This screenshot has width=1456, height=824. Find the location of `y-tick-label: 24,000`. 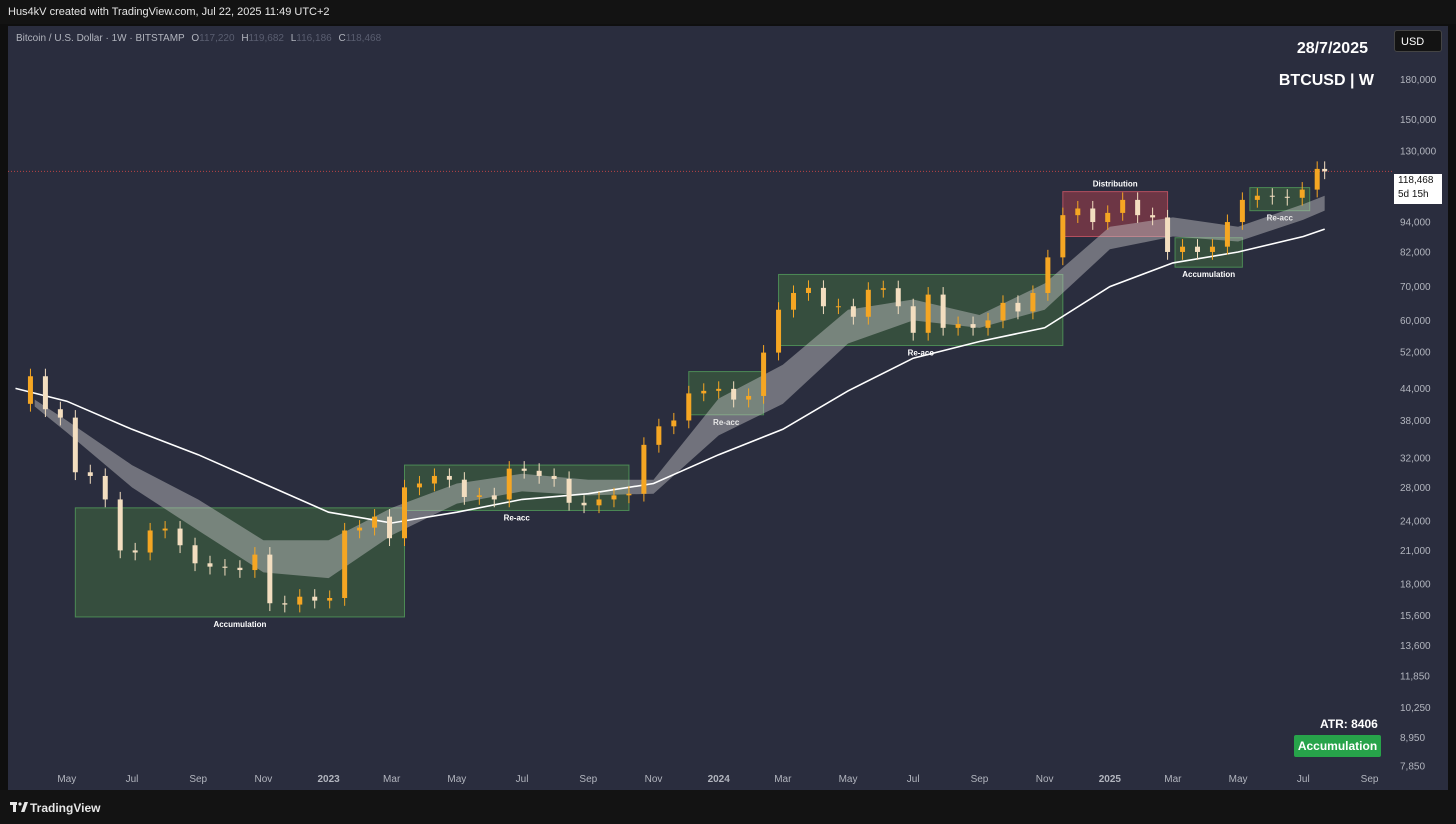

y-tick-label: 24,000 is located at coordinates (1415, 522).